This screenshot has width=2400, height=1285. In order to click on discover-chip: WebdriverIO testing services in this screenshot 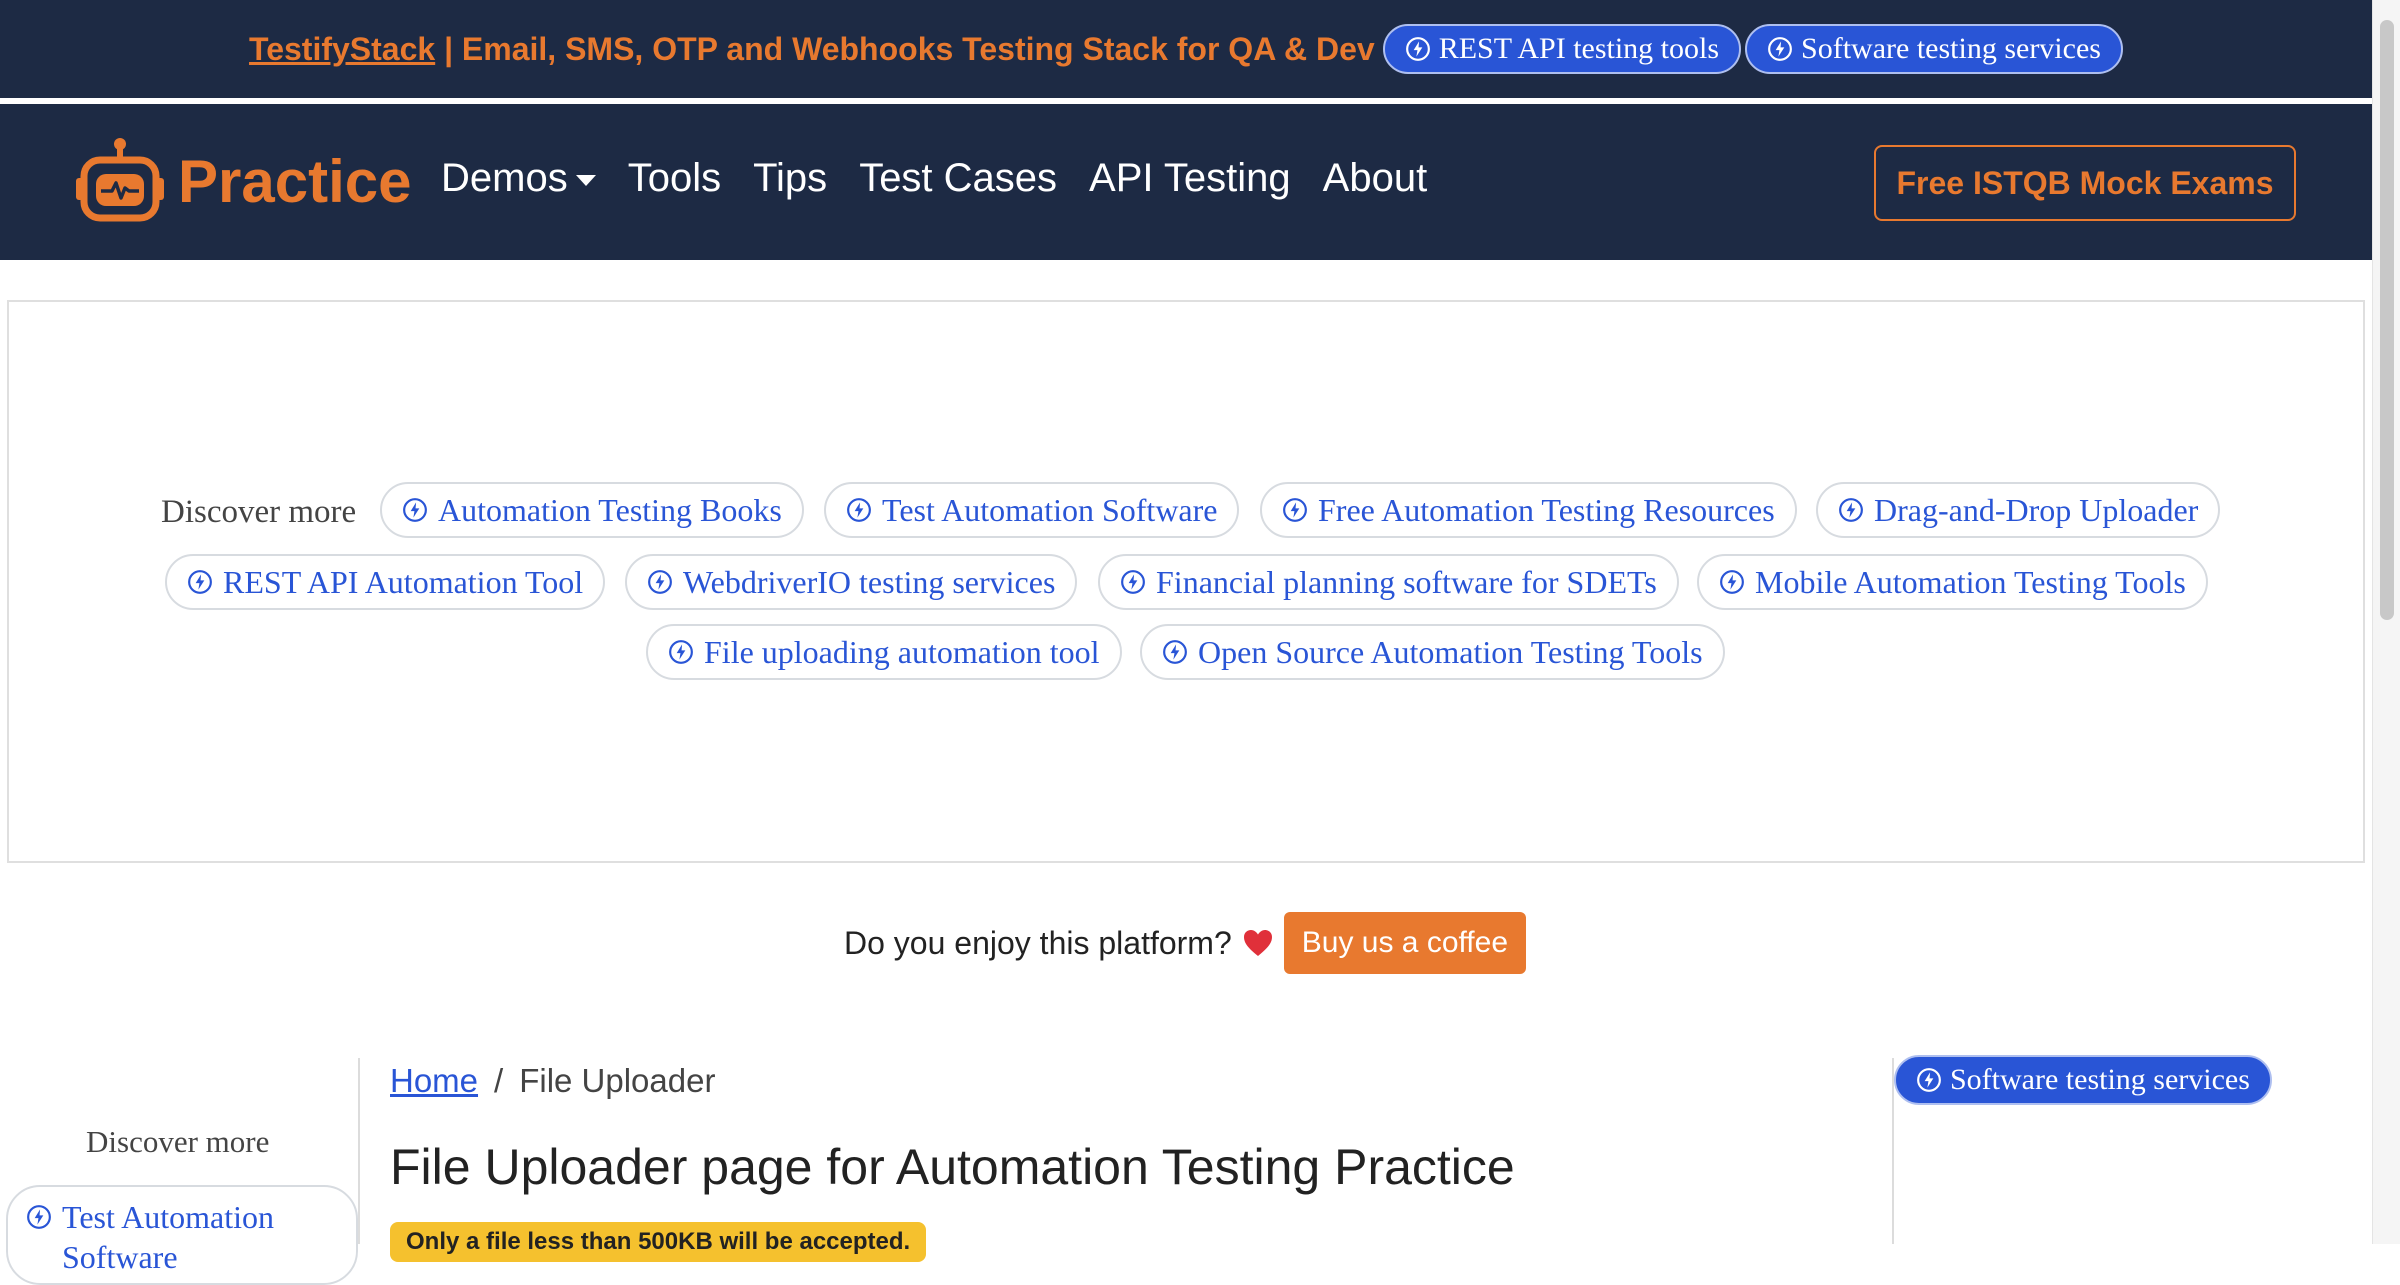, I will do `click(851, 582)`.